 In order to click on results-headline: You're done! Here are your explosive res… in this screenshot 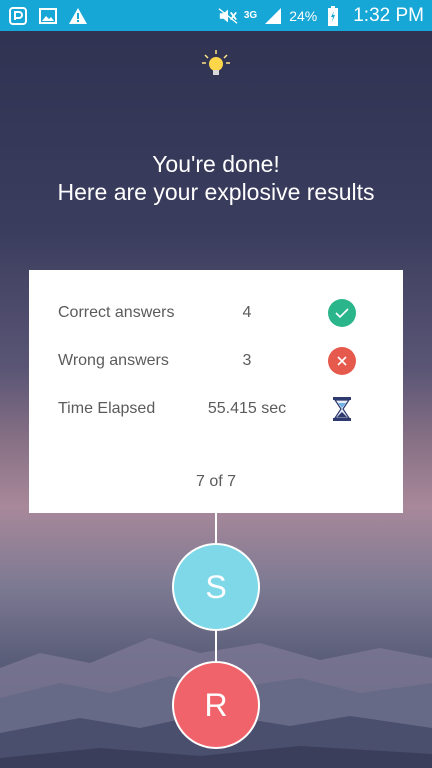, I will do `click(216, 178)`.